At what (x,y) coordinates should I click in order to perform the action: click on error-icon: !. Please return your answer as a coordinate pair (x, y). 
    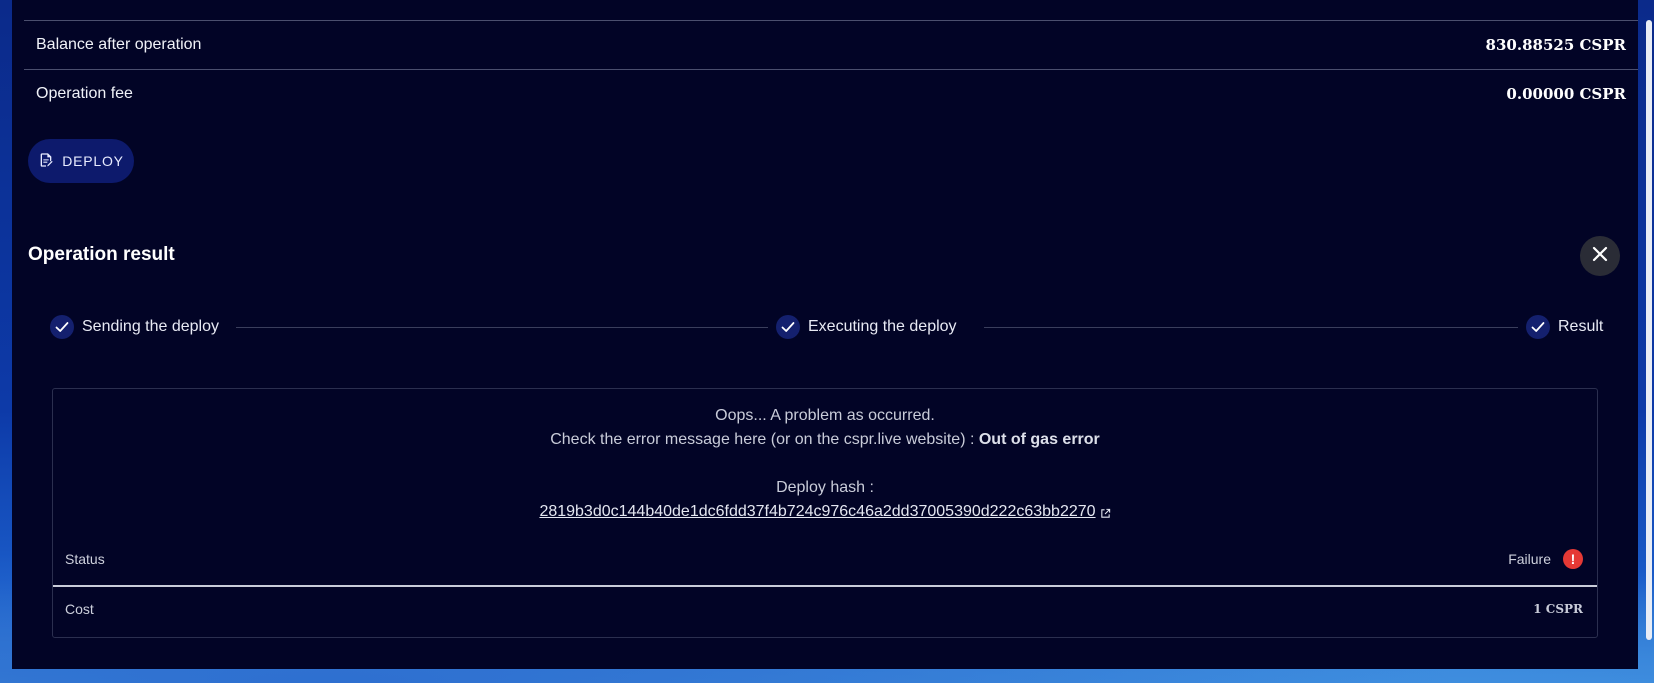
    Looking at the image, I should click on (1573, 559).